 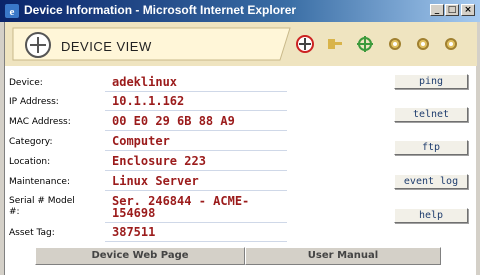 What do you see at coordinates (148, 101) in the screenshot?
I see `field-value: 10.1.1.162` at bounding box center [148, 101].